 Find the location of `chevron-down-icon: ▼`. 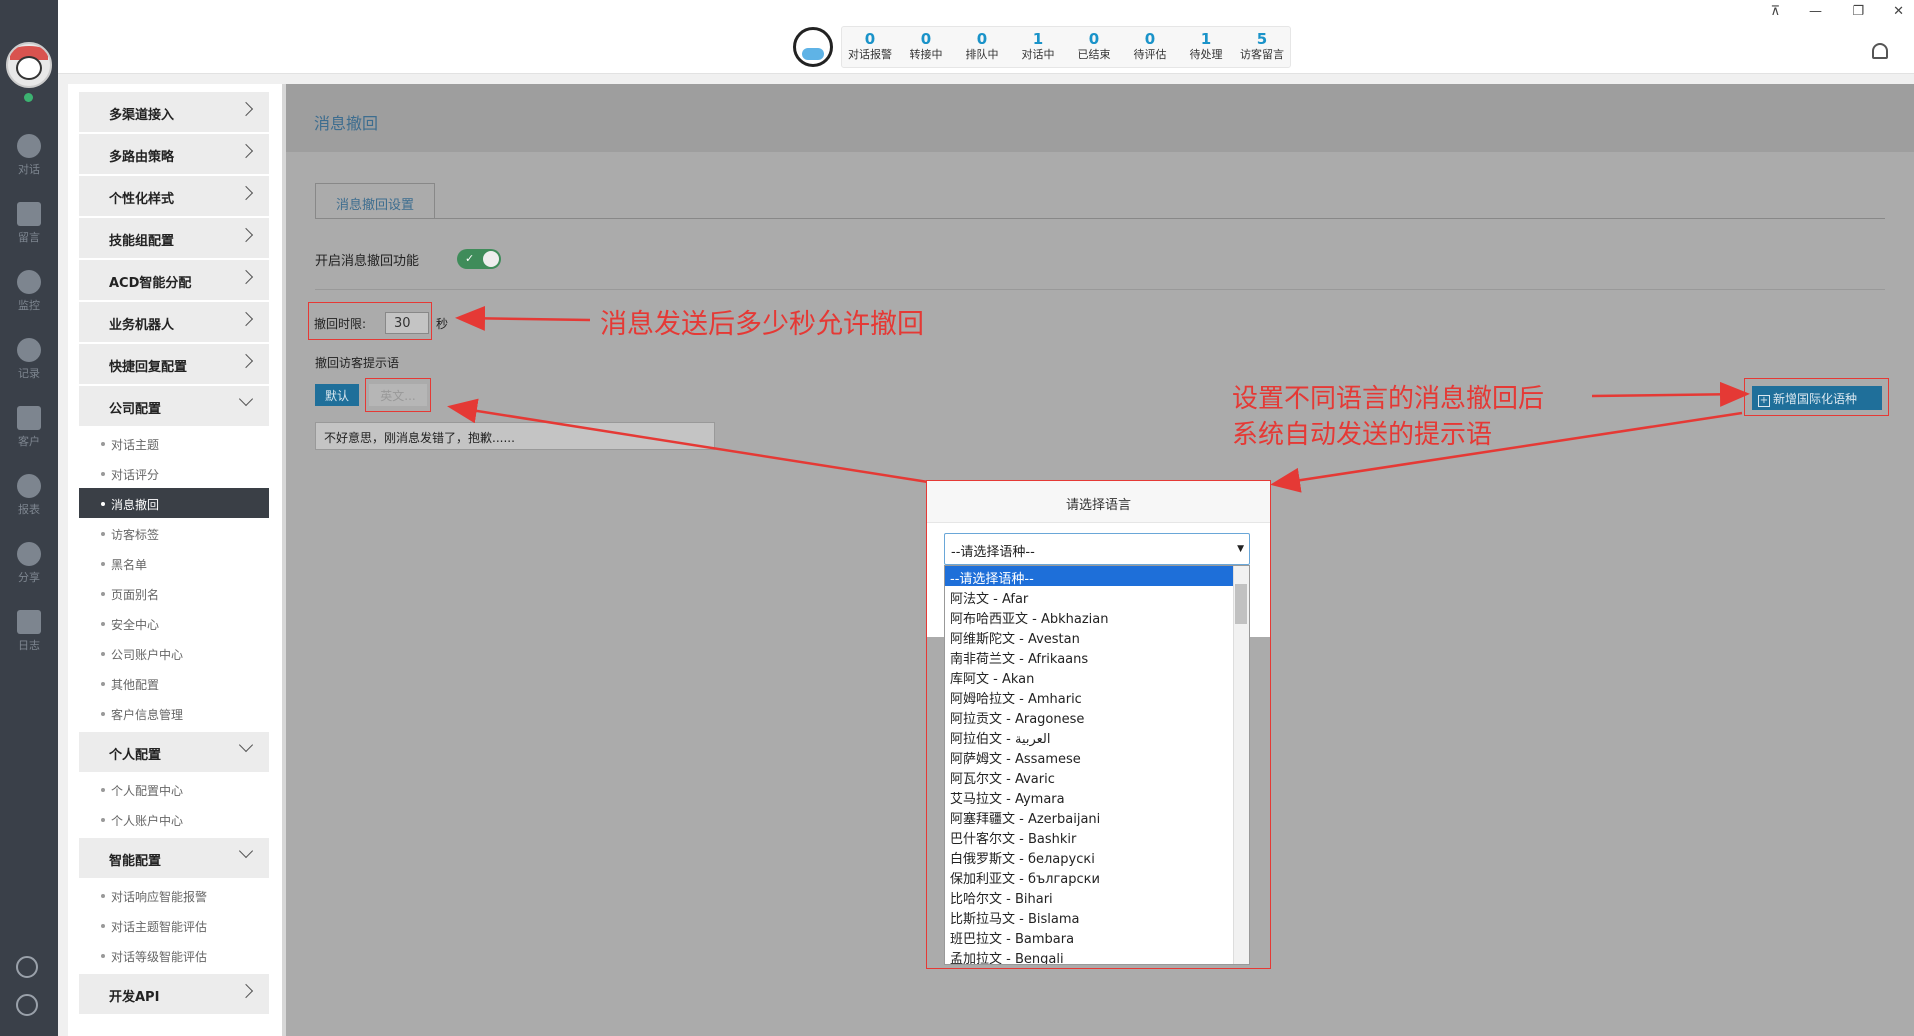

chevron-down-icon: ▼ is located at coordinates (1240, 549).